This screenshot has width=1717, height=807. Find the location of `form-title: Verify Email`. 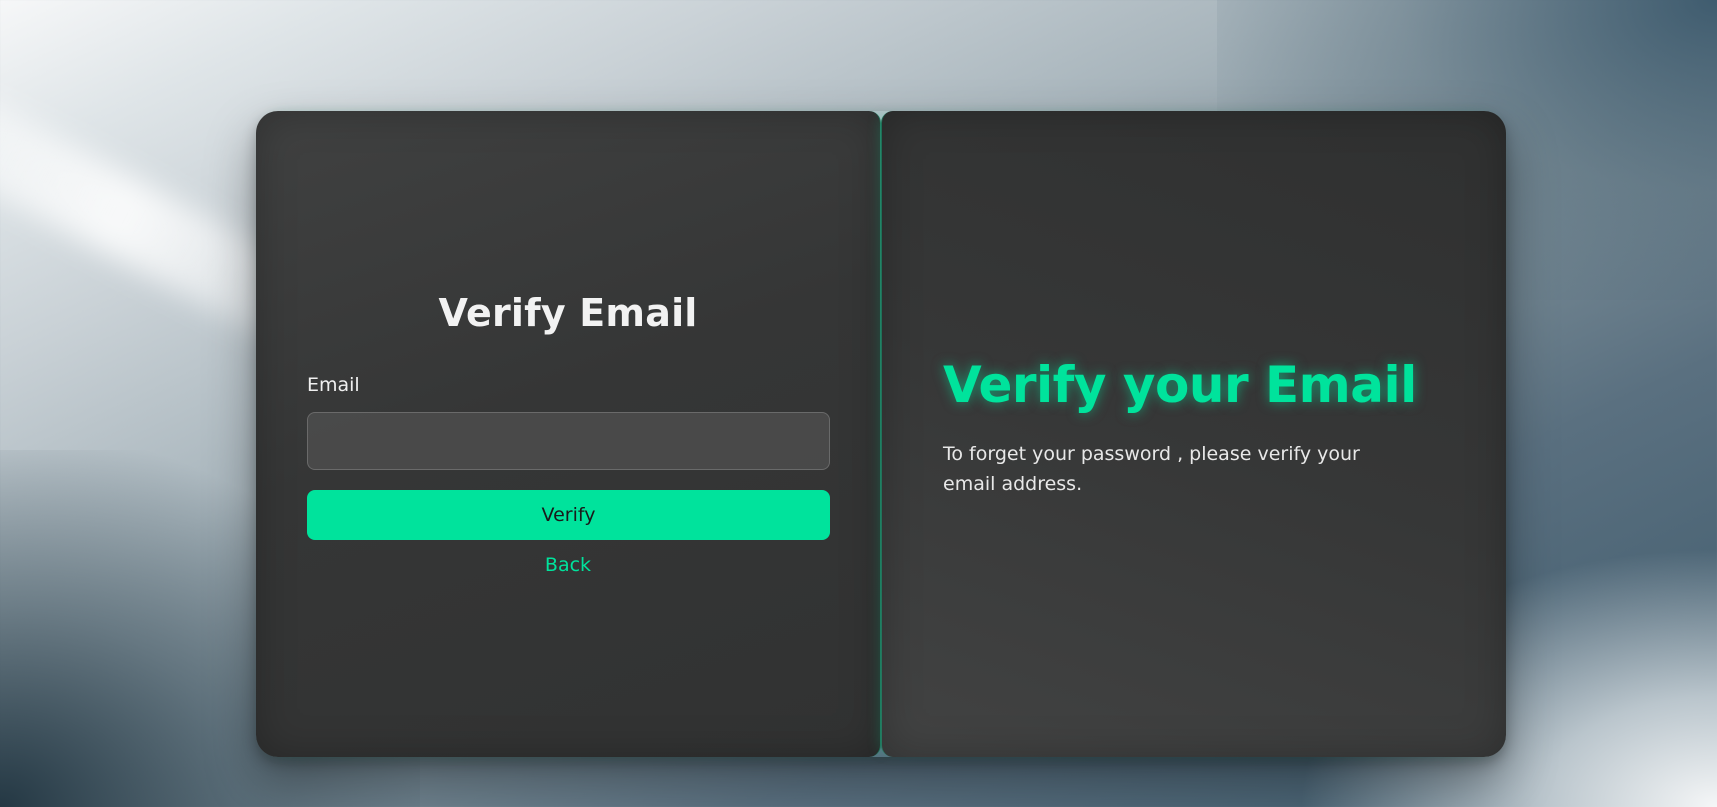

form-title: Verify Email is located at coordinates (568, 313).